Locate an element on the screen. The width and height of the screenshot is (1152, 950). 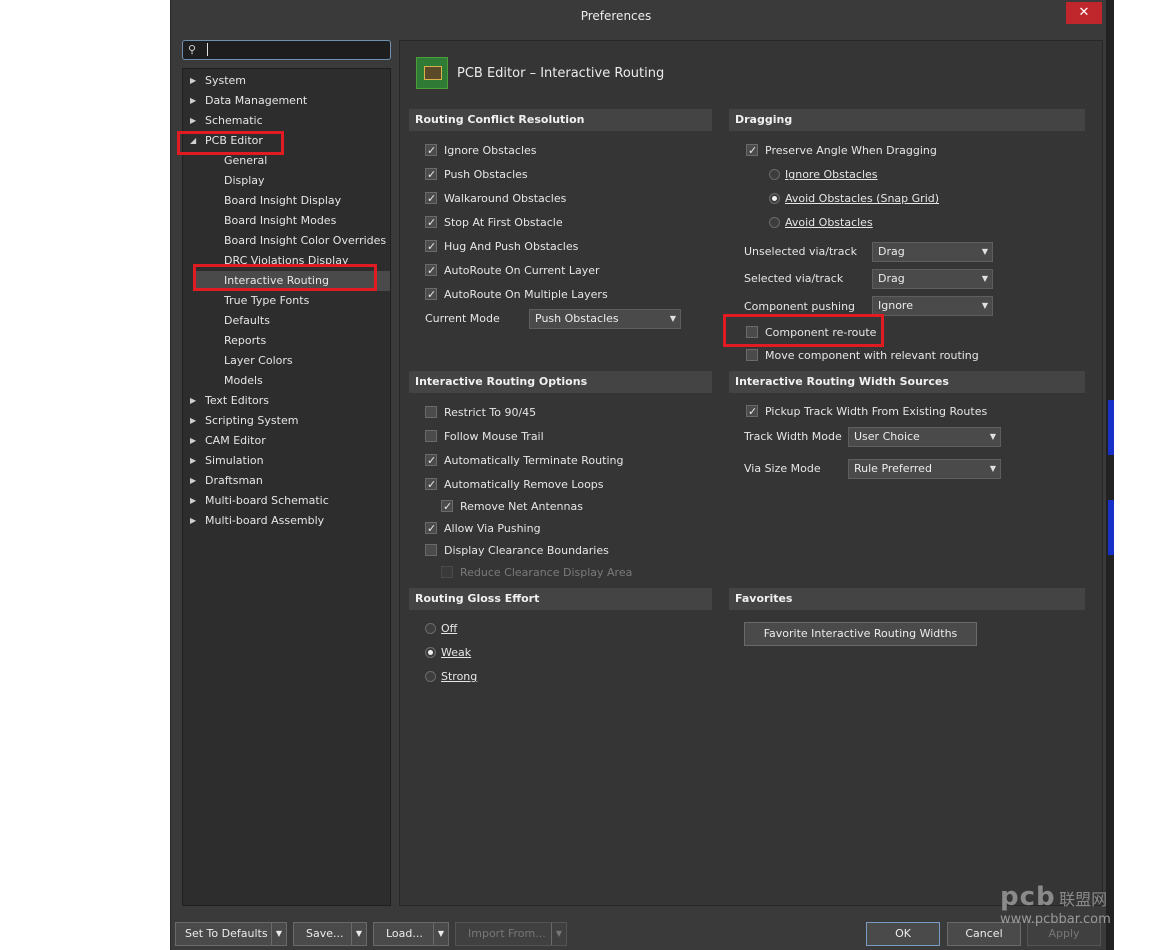
tree-item: ▶ Data Management is located at coordinates (286, 101).